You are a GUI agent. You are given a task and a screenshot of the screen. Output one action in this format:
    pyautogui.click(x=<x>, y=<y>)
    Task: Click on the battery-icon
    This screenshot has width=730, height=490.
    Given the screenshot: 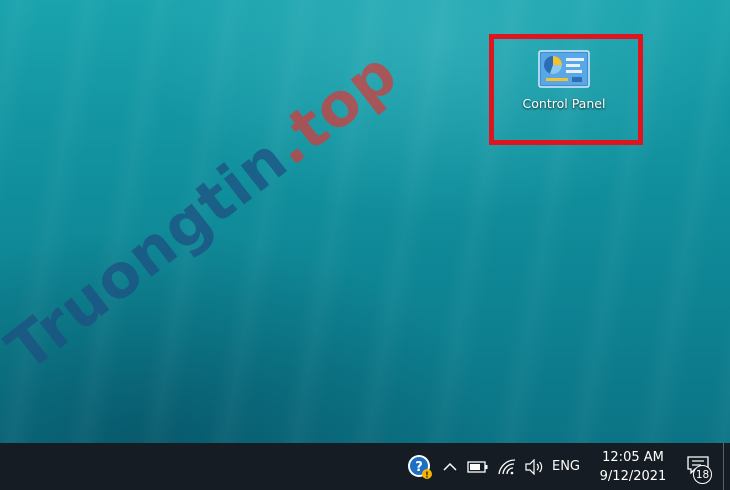 What is the action you would take?
    pyautogui.click(x=478, y=466)
    